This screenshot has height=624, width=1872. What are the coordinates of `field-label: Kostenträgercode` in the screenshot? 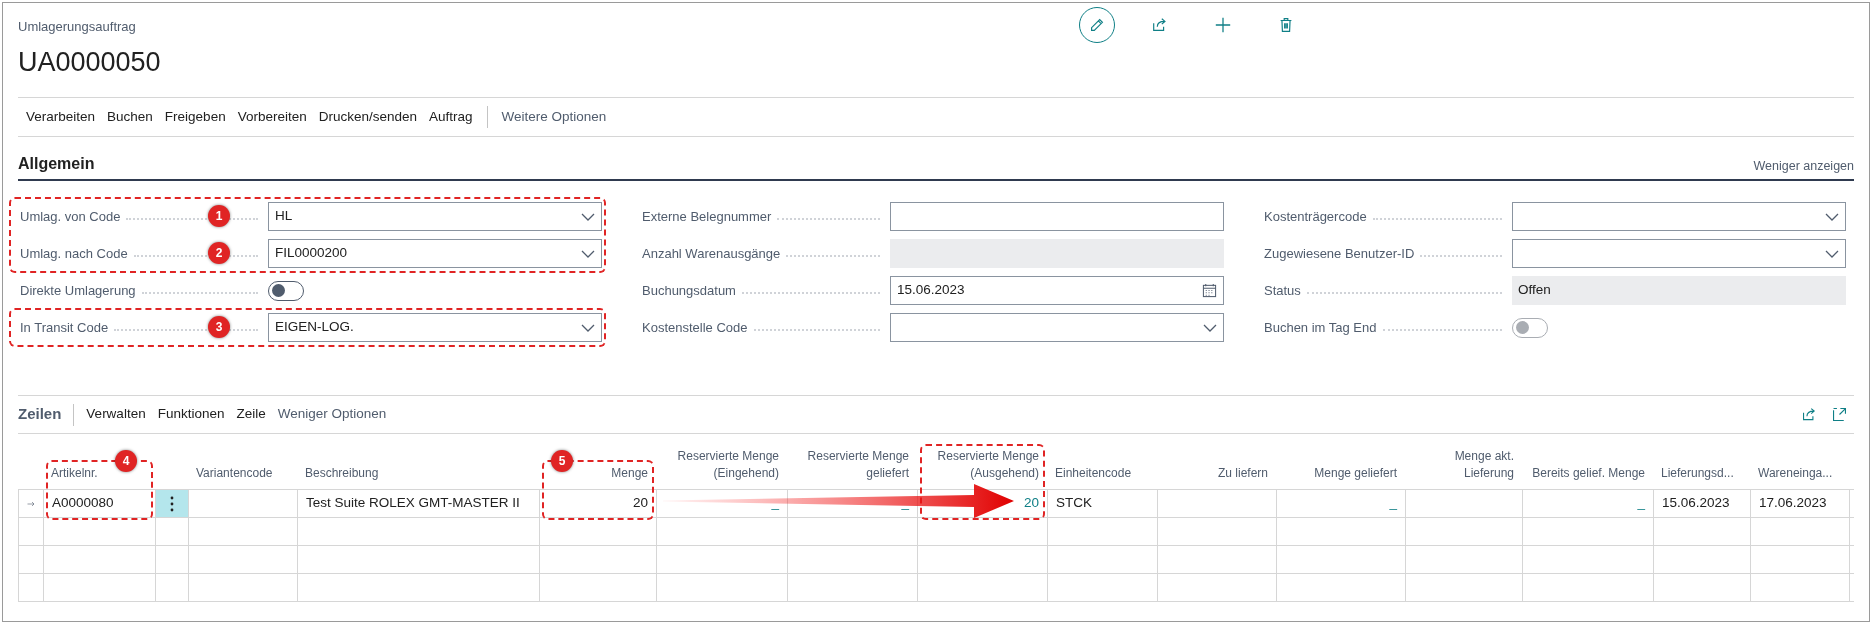 It's located at (1316, 216).